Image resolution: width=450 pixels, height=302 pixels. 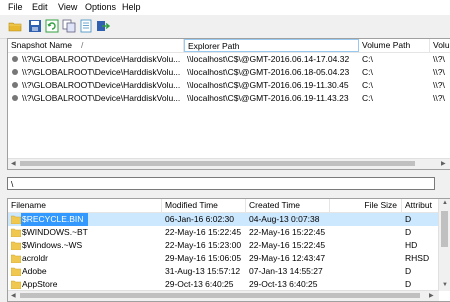 What do you see at coordinates (52, 245) in the screenshot?
I see `file-name: $Windows.~WS` at bounding box center [52, 245].